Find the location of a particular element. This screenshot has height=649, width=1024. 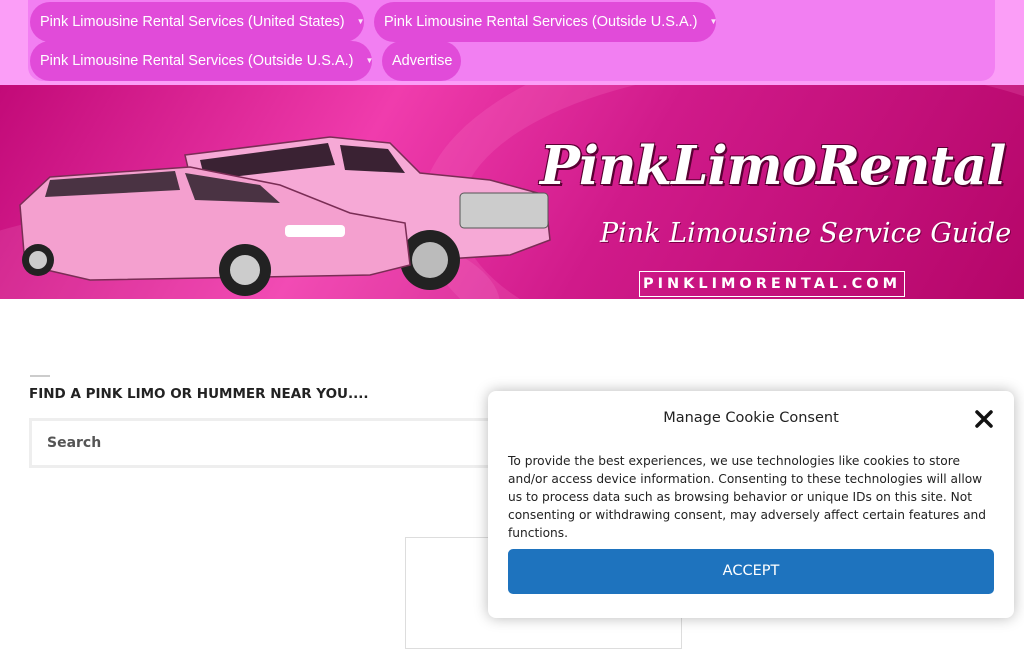

divider is located at coordinates (40, 376).